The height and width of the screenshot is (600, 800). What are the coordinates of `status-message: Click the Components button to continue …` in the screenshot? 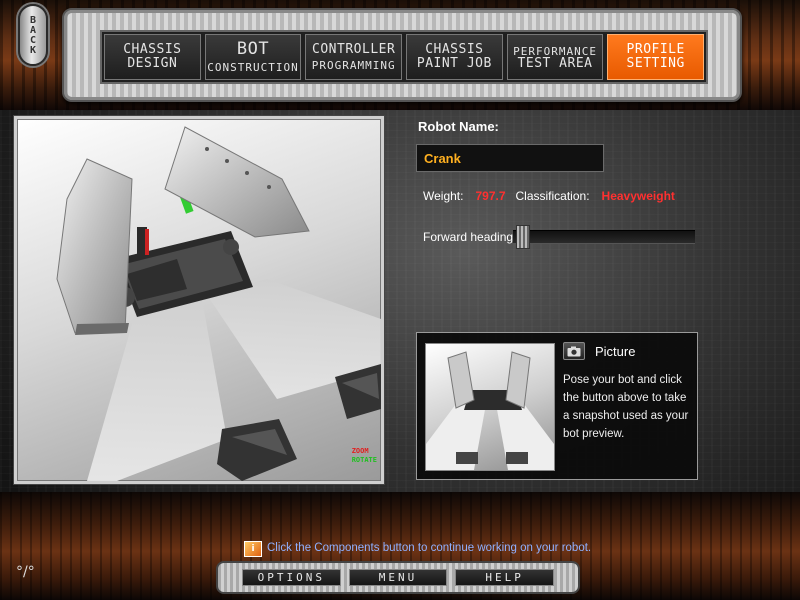 It's located at (429, 548).